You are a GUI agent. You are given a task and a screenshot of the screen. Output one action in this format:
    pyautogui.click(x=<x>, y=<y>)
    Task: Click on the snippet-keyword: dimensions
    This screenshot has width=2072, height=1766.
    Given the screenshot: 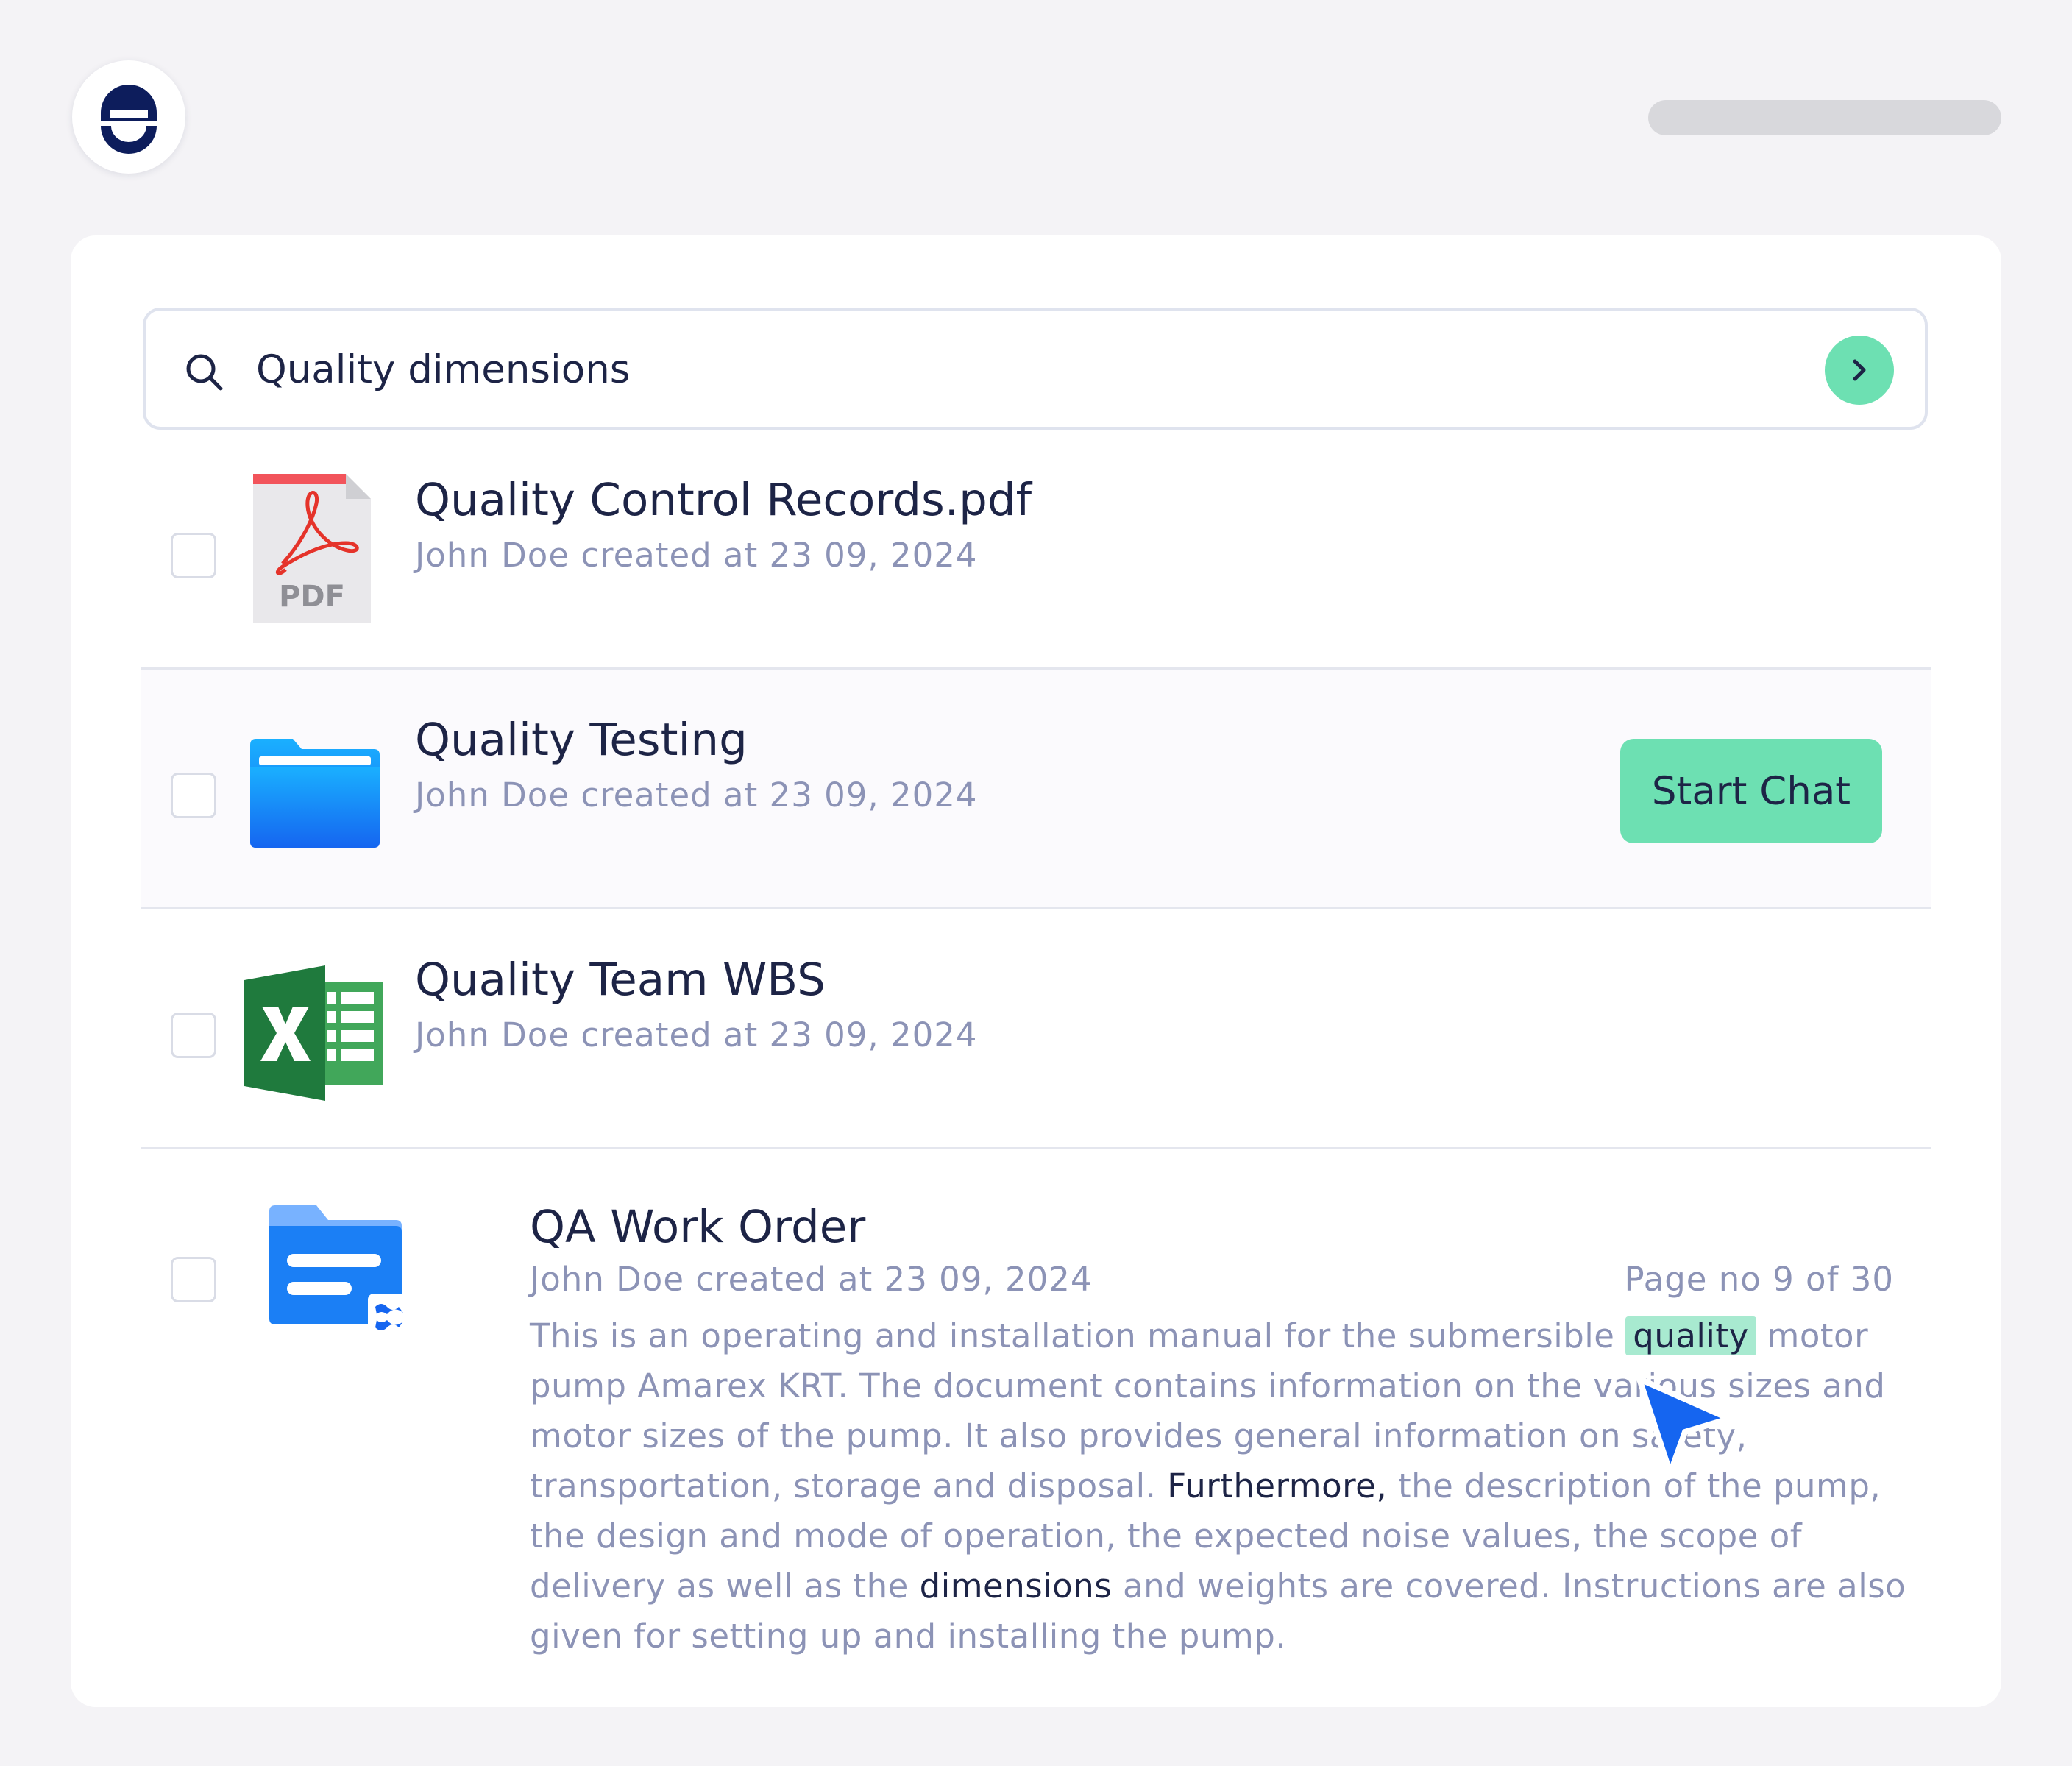 What is the action you would take?
    pyautogui.click(x=1016, y=1587)
    